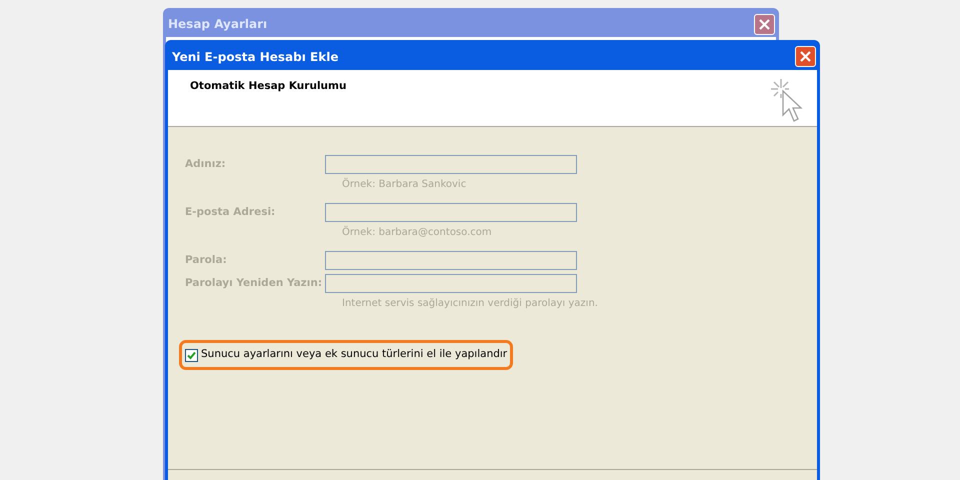 The height and width of the screenshot is (480, 960). What do you see at coordinates (254, 283) in the screenshot?
I see `field-label: Parolayı Yeniden Yazın:` at bounding box center [254, 283].